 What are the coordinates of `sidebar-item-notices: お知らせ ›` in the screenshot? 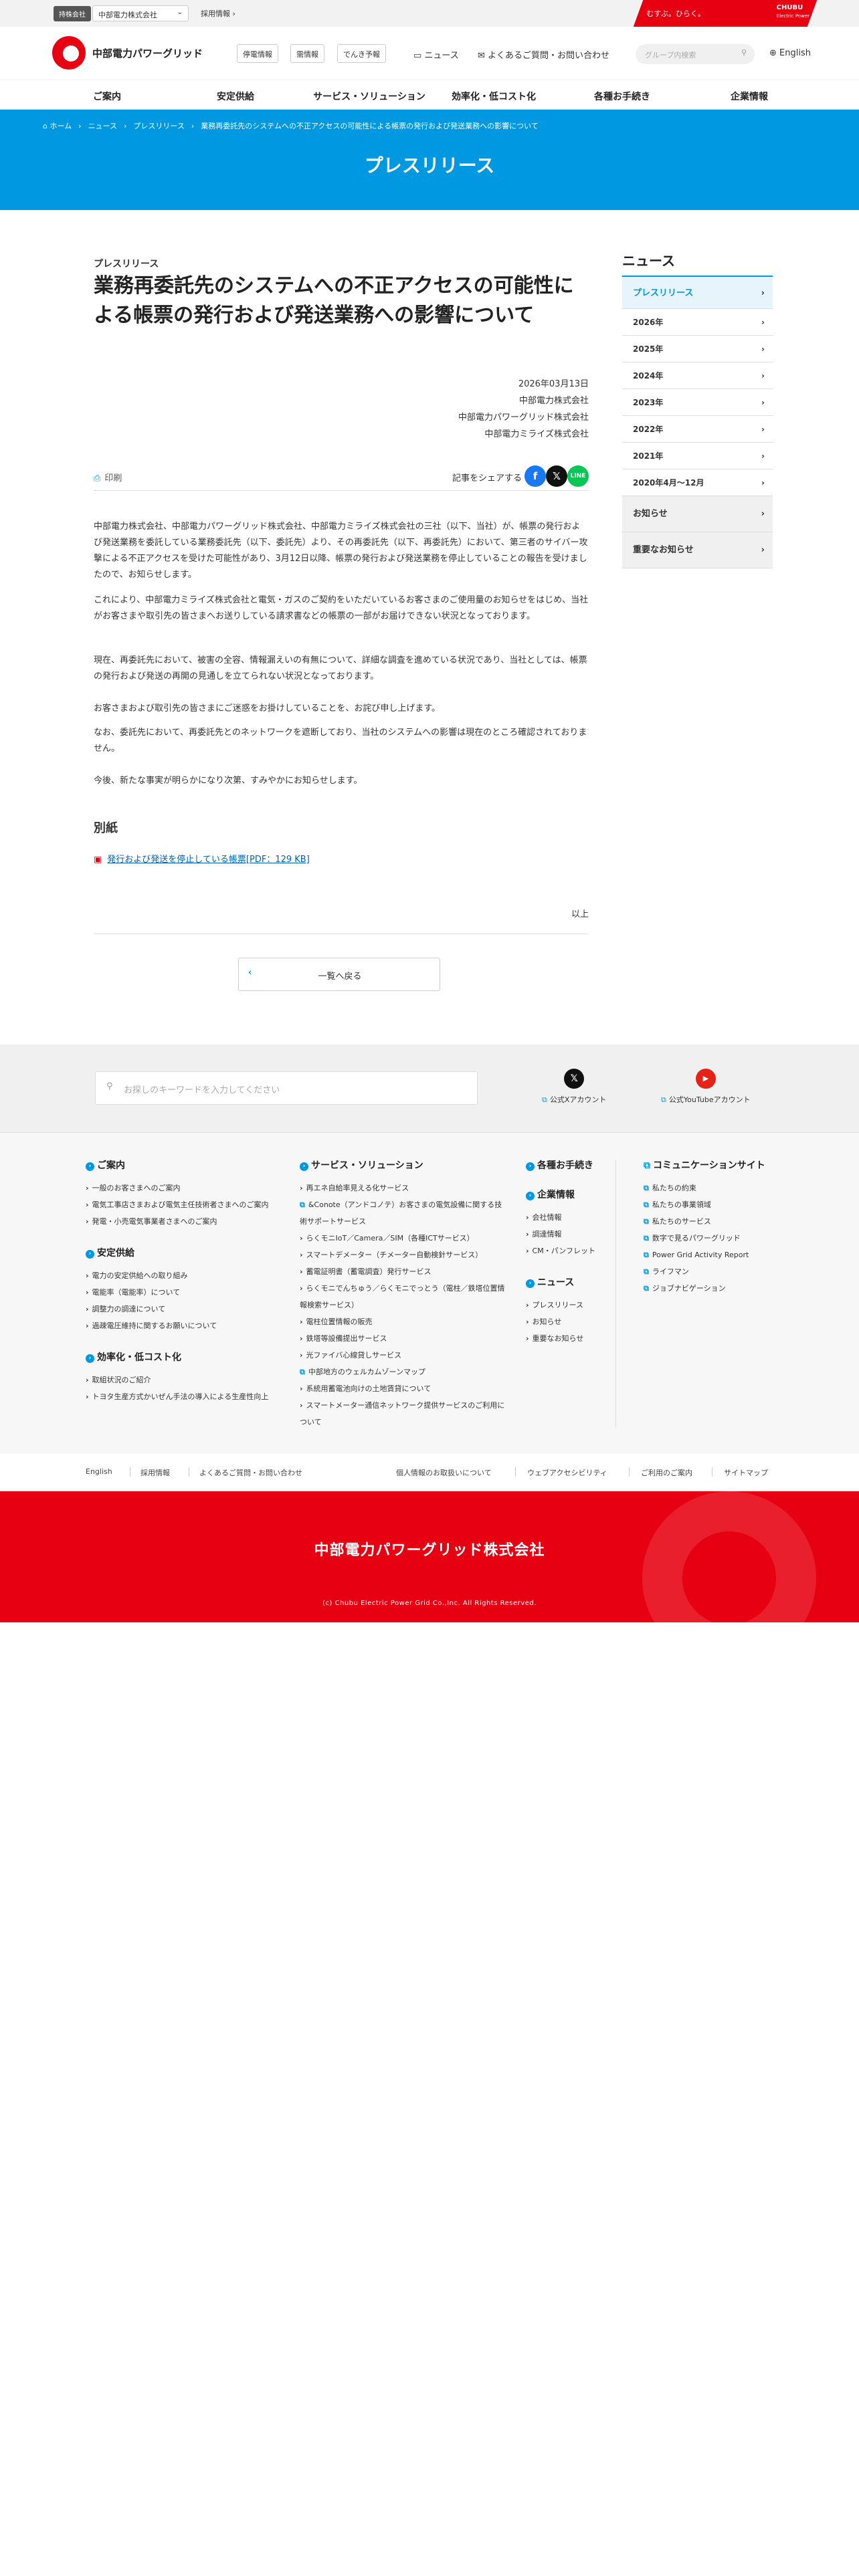 It's located at (698, 514).